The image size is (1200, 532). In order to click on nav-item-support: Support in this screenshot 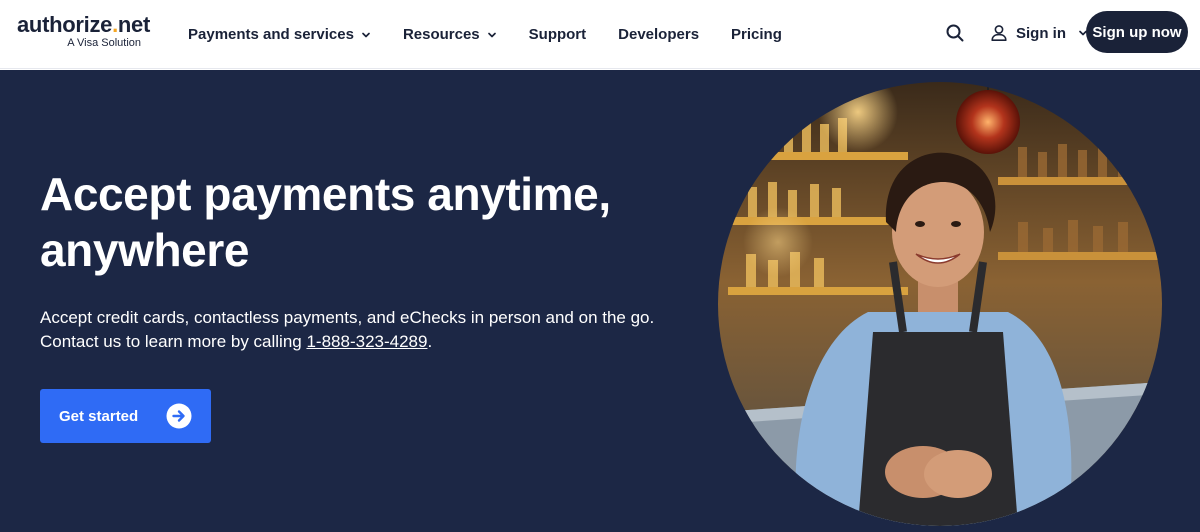, I will do `click(558, 34)`.